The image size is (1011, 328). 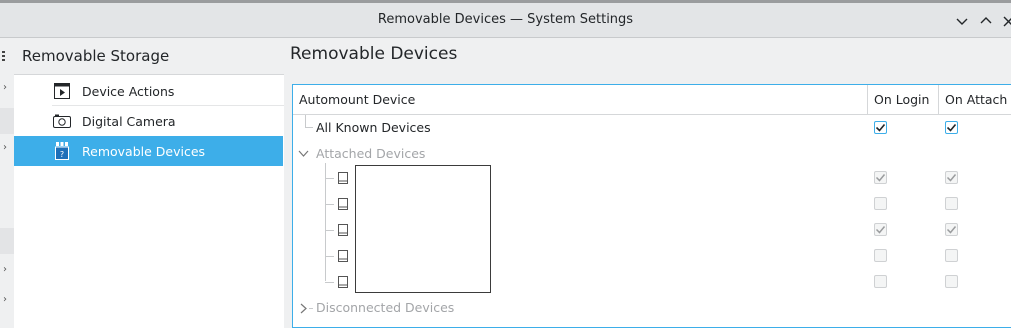 I want to click on row-label: All Known Devices, so click(x=373, y=127).